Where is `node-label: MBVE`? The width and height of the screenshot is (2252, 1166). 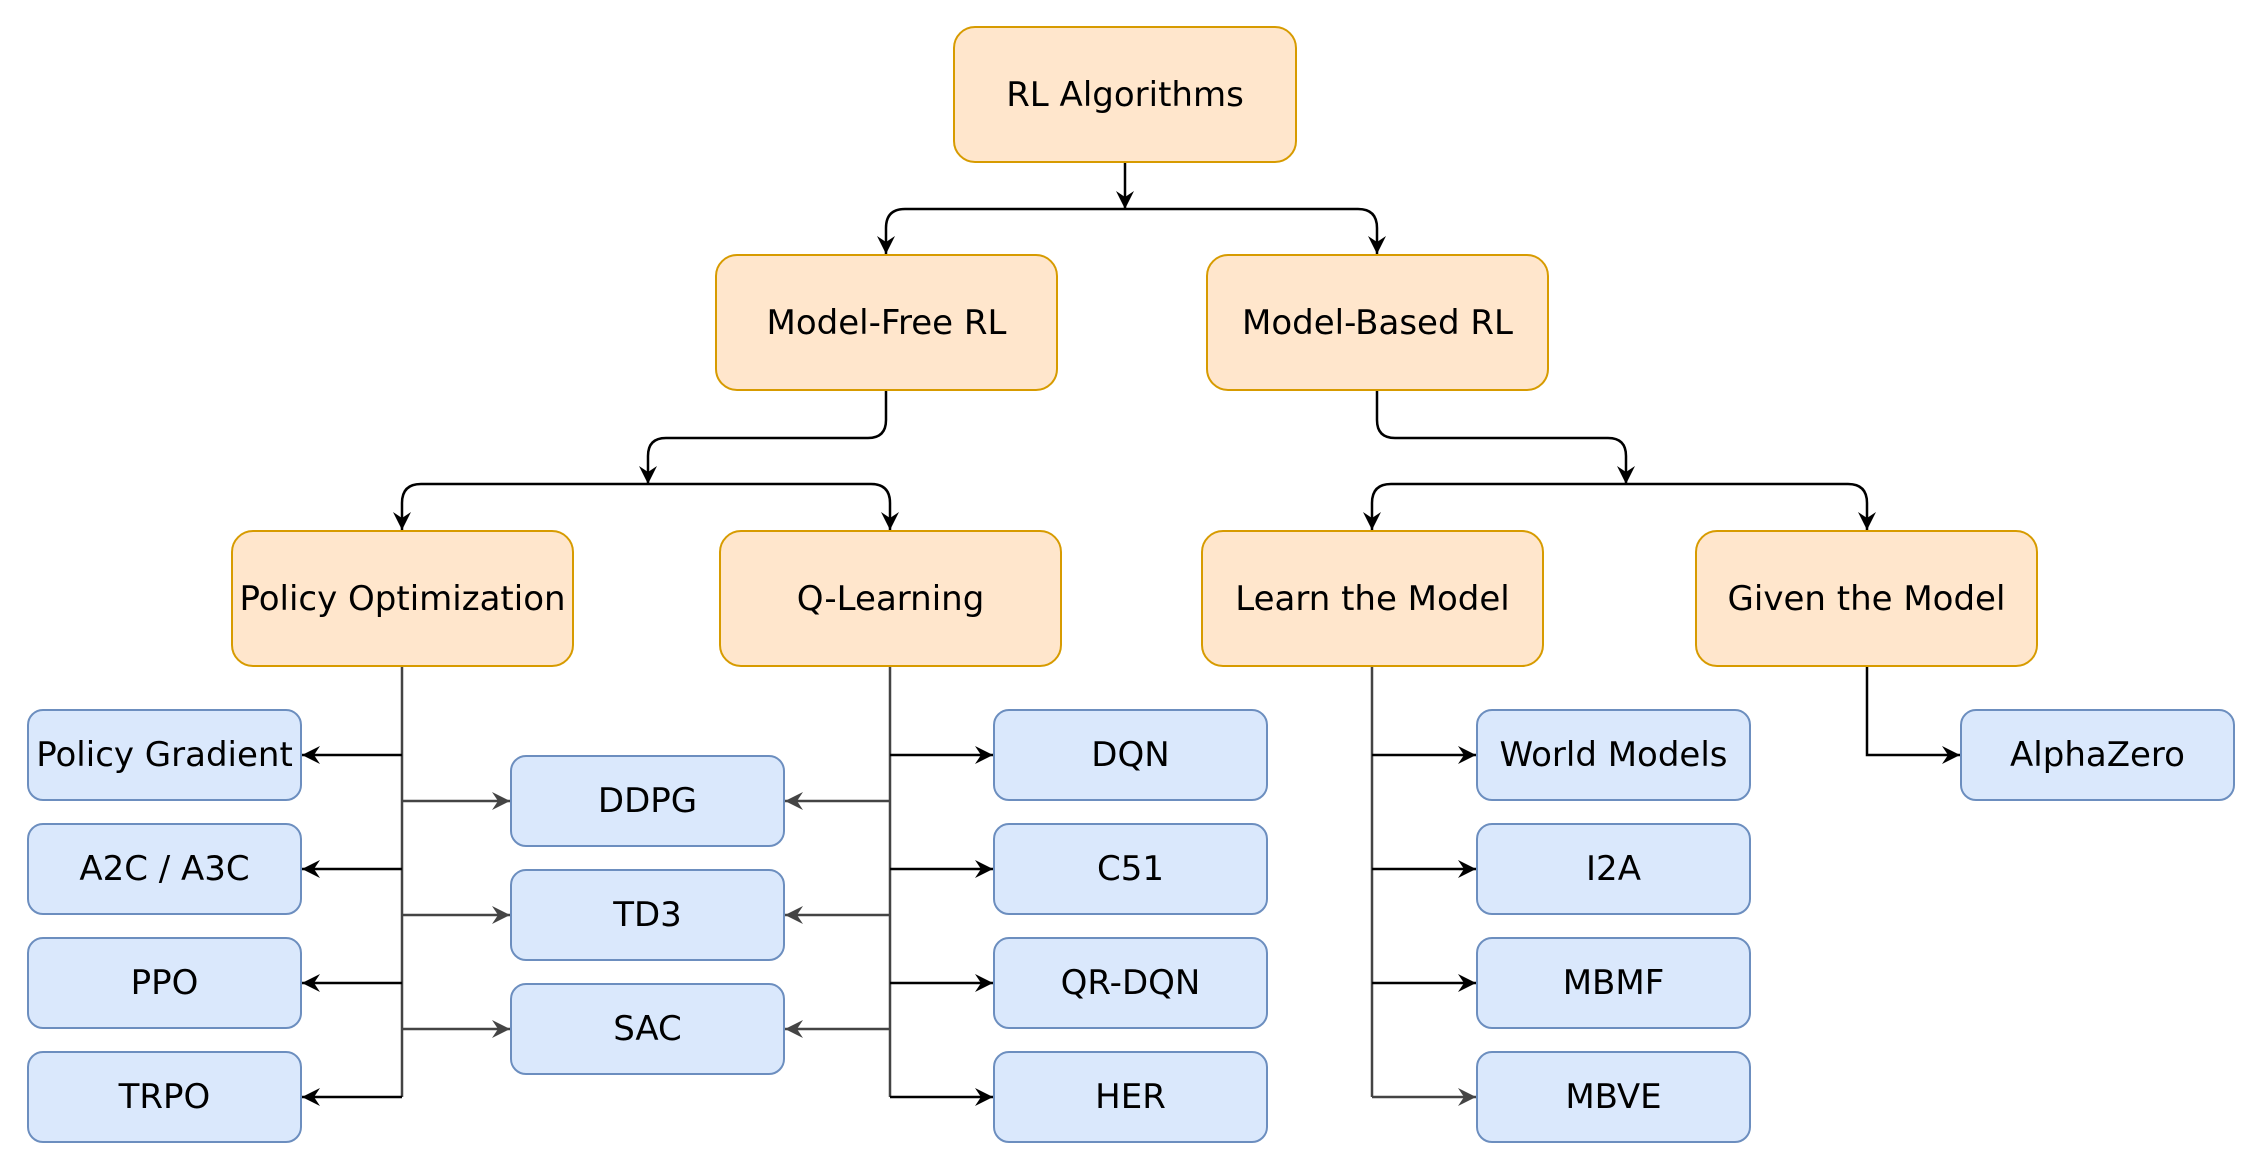 node-label: MBVE is located at coordinates (1613, 1097).